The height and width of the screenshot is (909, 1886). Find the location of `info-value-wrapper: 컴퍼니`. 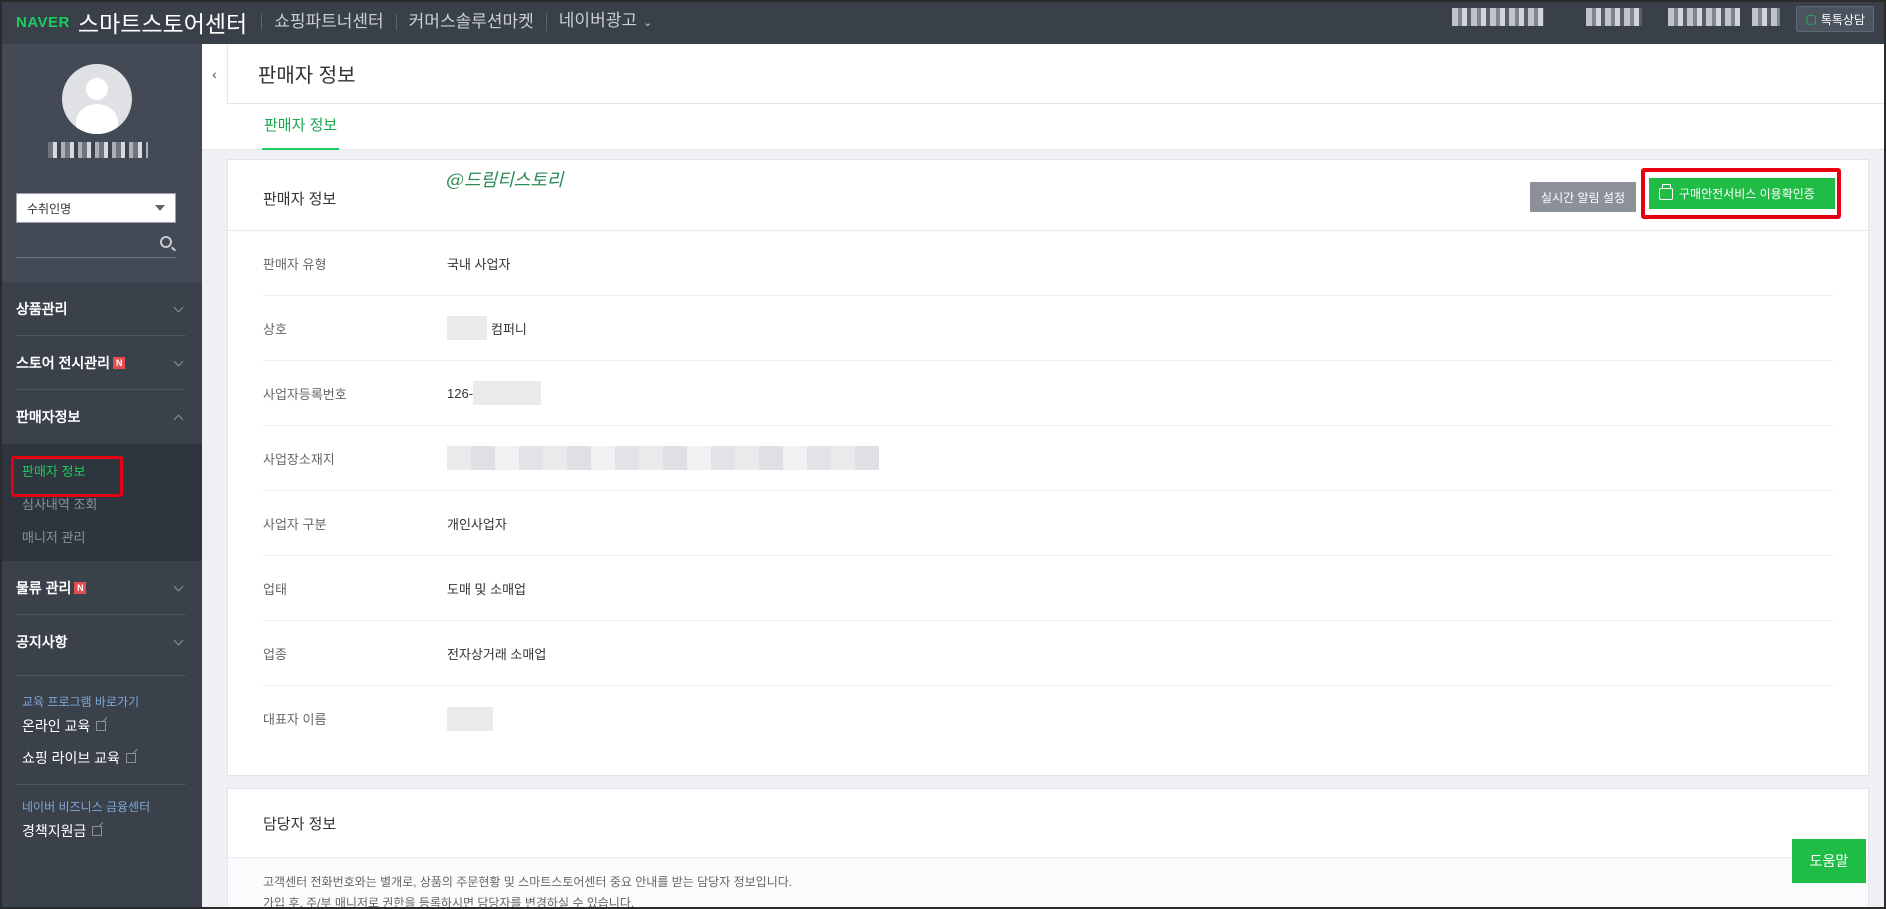

info-value-wrapper: 컴퍼니 is located at coordinates (487, 328).